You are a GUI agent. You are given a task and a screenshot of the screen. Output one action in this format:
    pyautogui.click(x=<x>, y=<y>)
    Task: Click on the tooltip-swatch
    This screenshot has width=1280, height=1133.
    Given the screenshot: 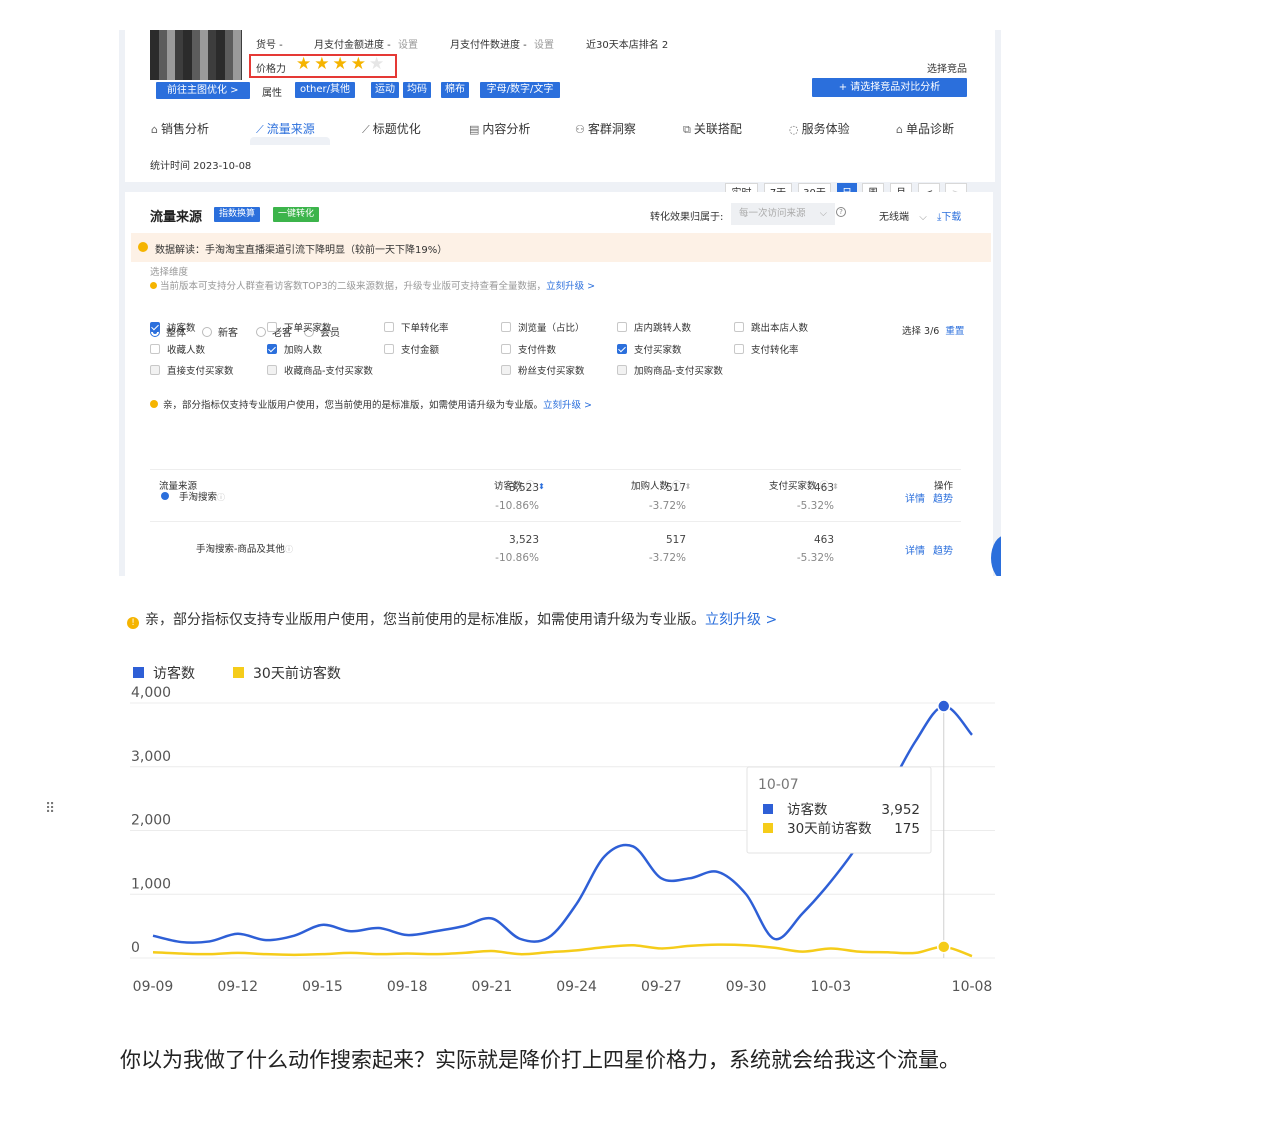 What is the action you would take?
    pyautogui.click(x=768, y=828)
    